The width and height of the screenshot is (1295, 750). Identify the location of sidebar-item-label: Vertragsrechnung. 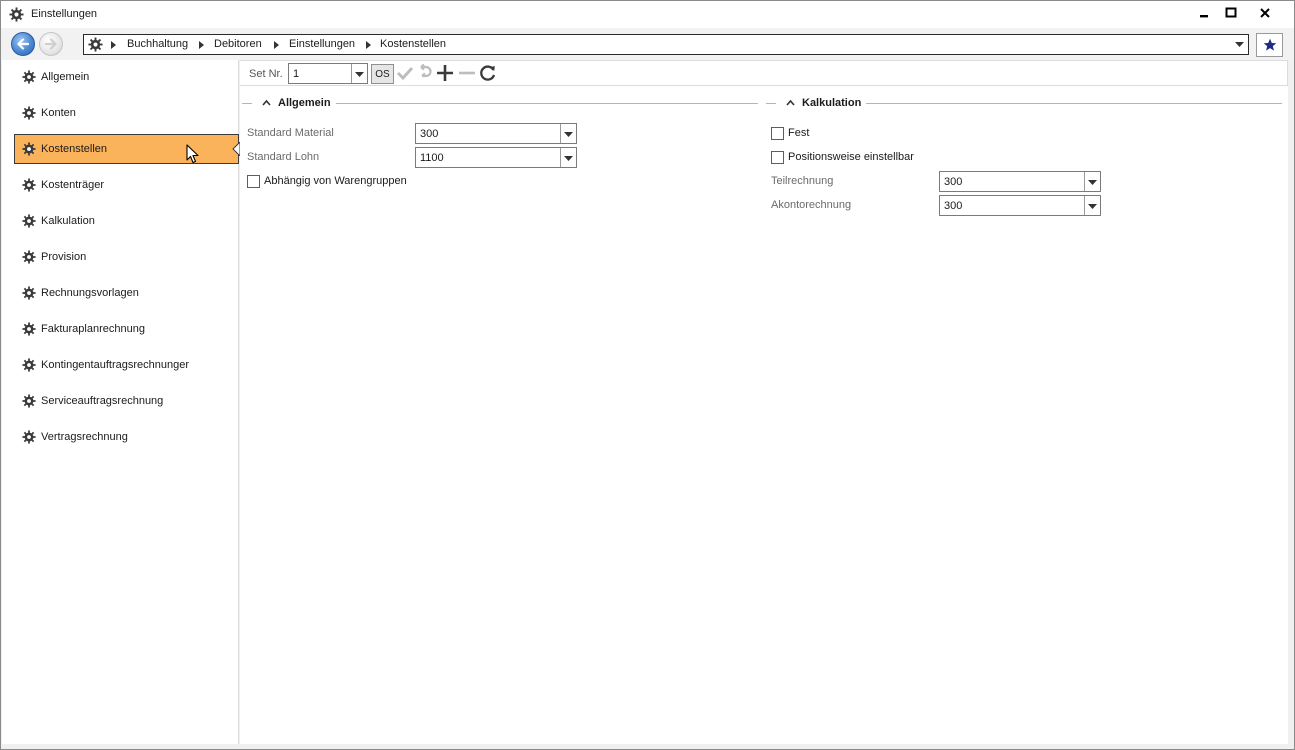
(84, 437).